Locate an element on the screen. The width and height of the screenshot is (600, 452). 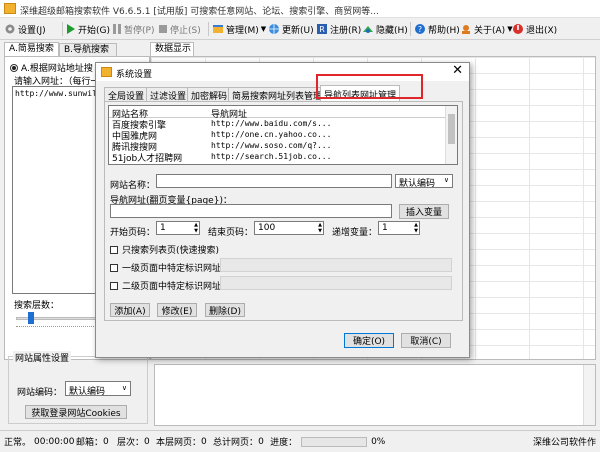
site-props-group: 网站属性设置 网站编码： 默认编码 ∨ 获取登录网站Cookies is located at coordinates (78, 387).